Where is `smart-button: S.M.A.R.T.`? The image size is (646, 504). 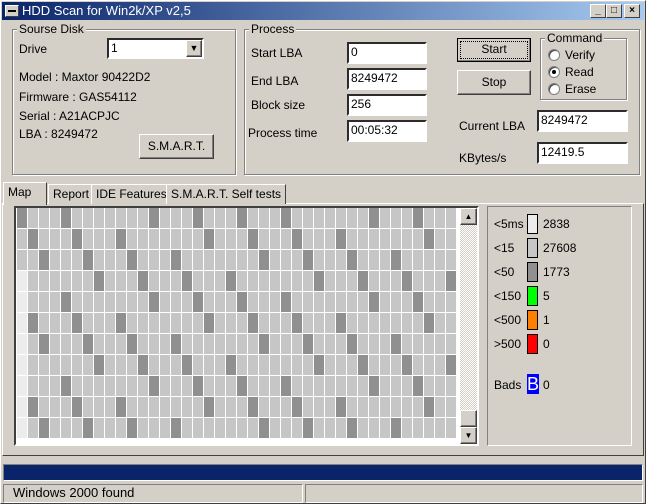
smart-button: S.M.A.R.T. is located at coordinates (176, 146).